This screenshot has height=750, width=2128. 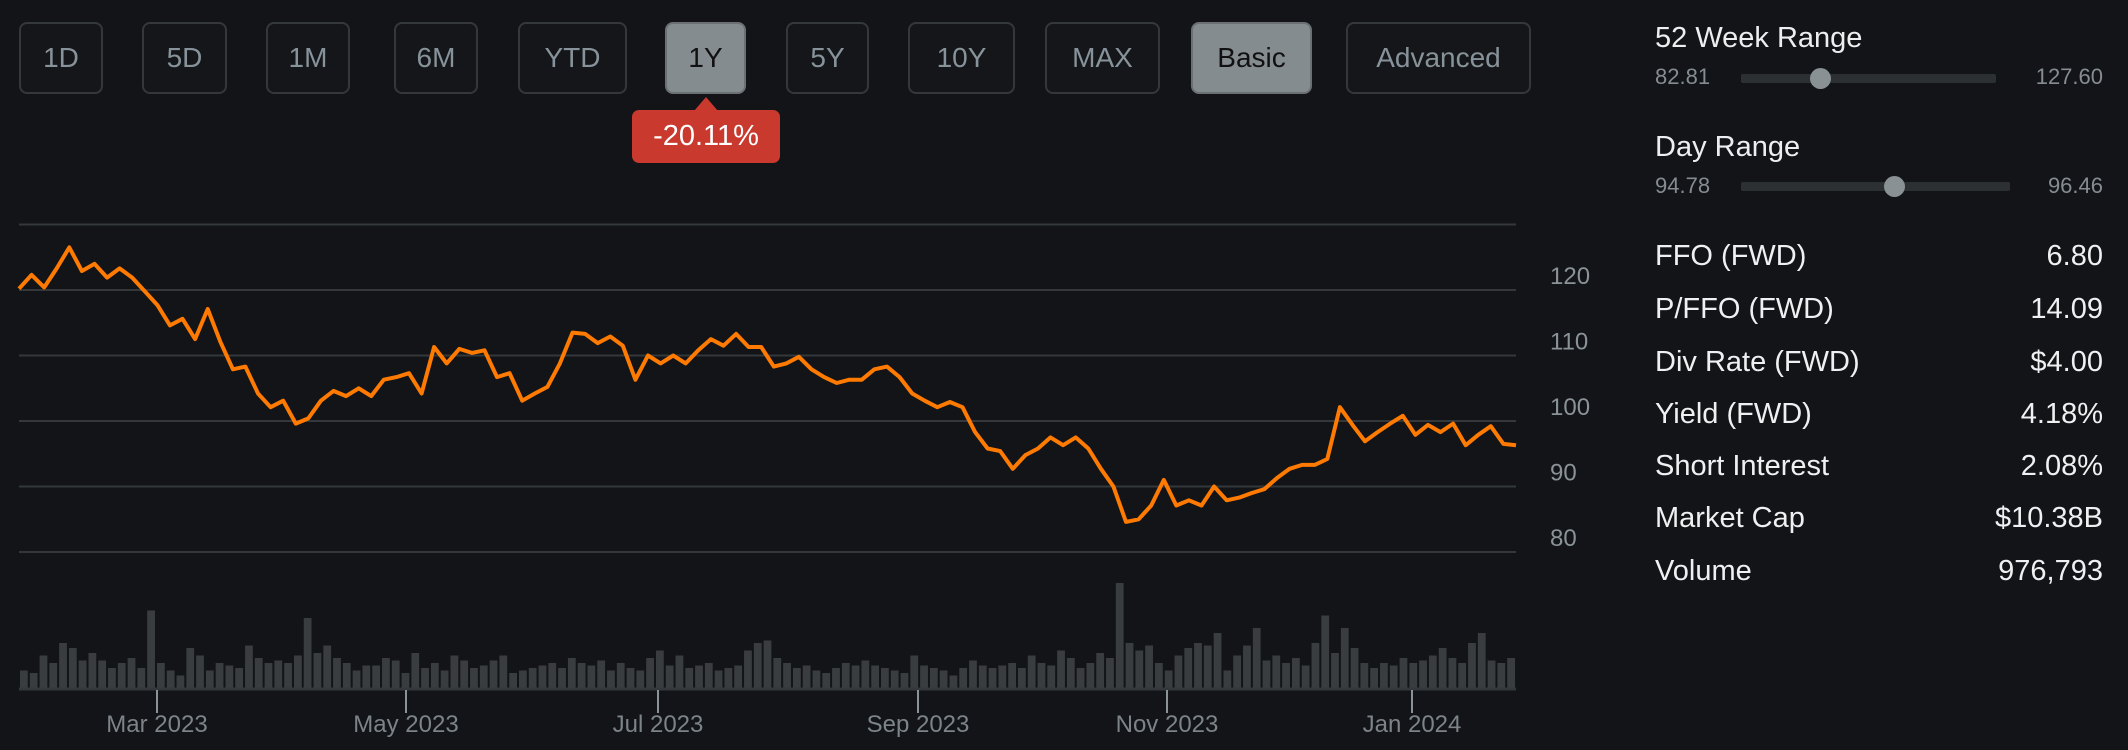 What do you see at coordinates (2061, 466) in the screenshot?
I see `stat-value: 2.08%` at bounding box center [2061, 466].